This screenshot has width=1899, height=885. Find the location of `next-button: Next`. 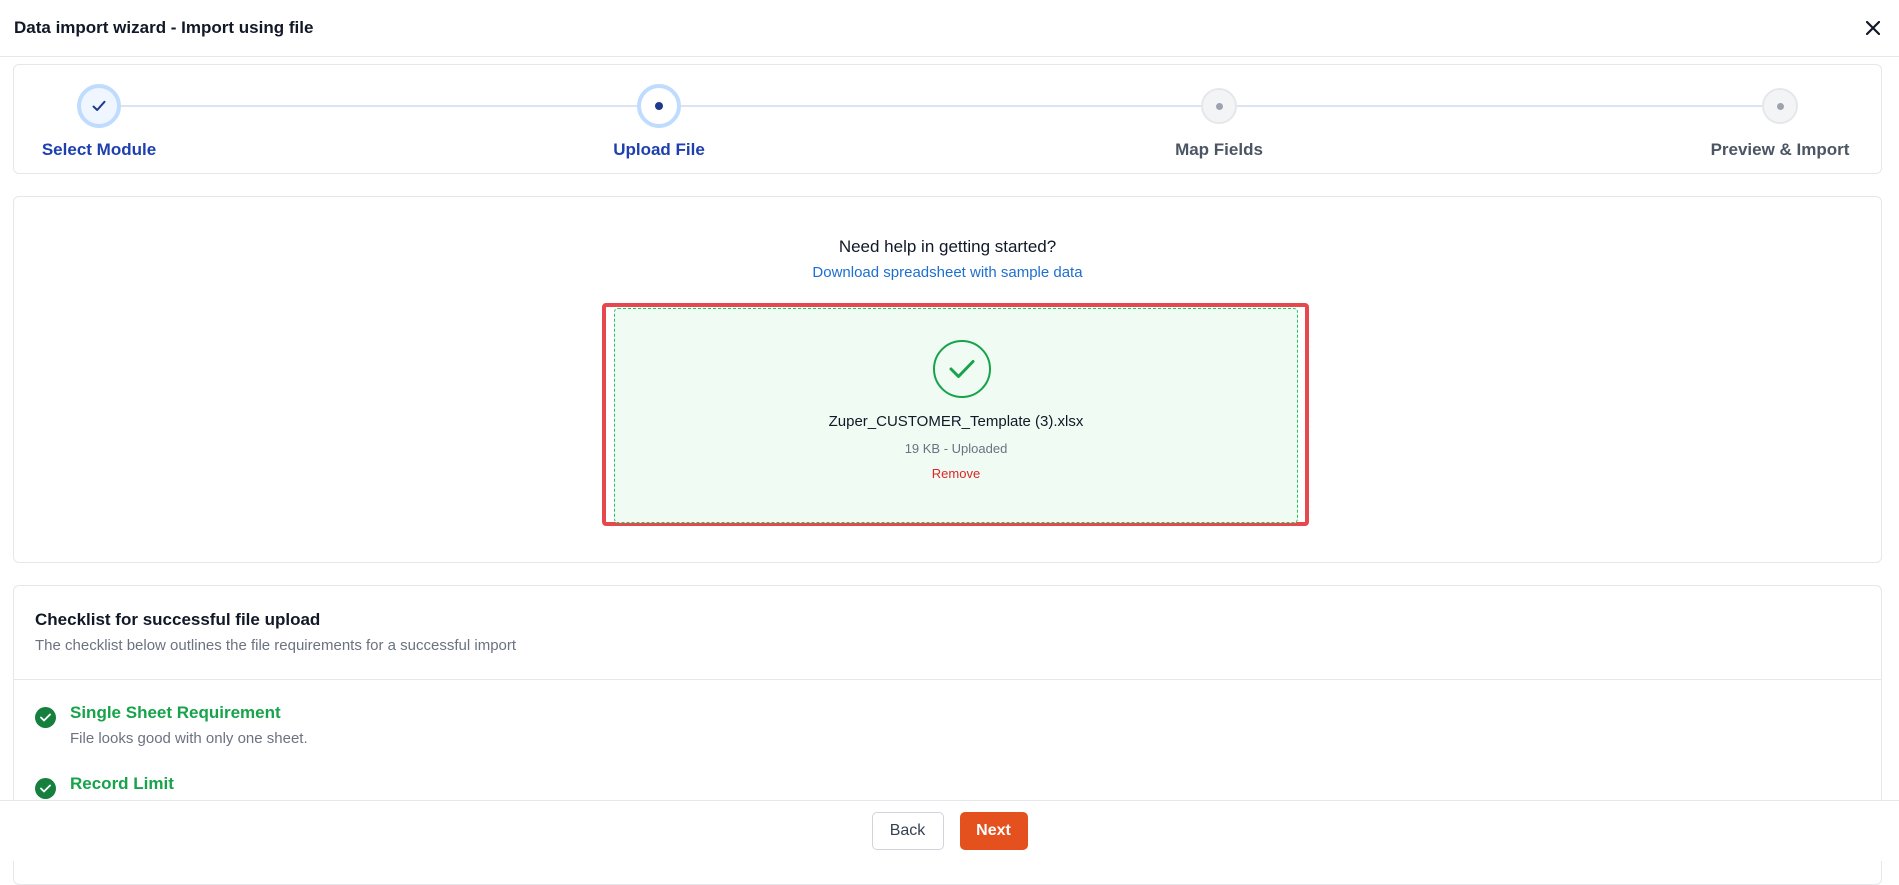

next-button: Next is located at coordinates (993, 831).